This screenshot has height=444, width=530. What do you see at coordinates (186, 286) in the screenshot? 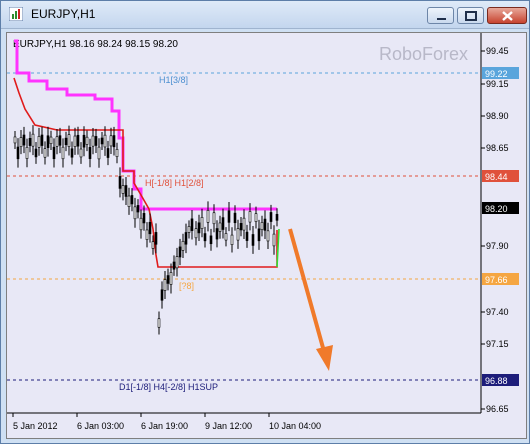
I see `level-label: [?8]` at bounding box center [186, 286].